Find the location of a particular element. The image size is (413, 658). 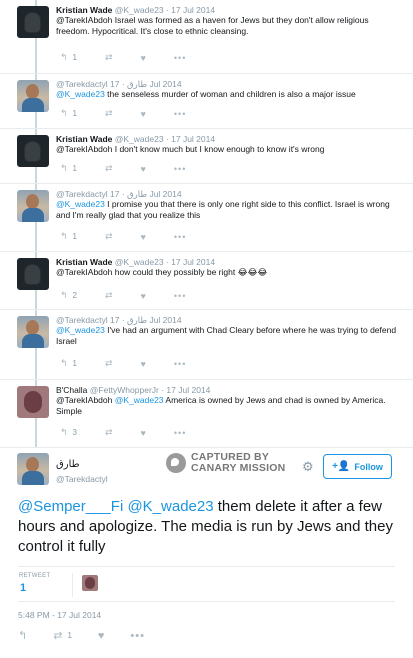

tweet-actions: ↰ 3 ⇄ ♥ ••• is located at coordinates (137, 432).